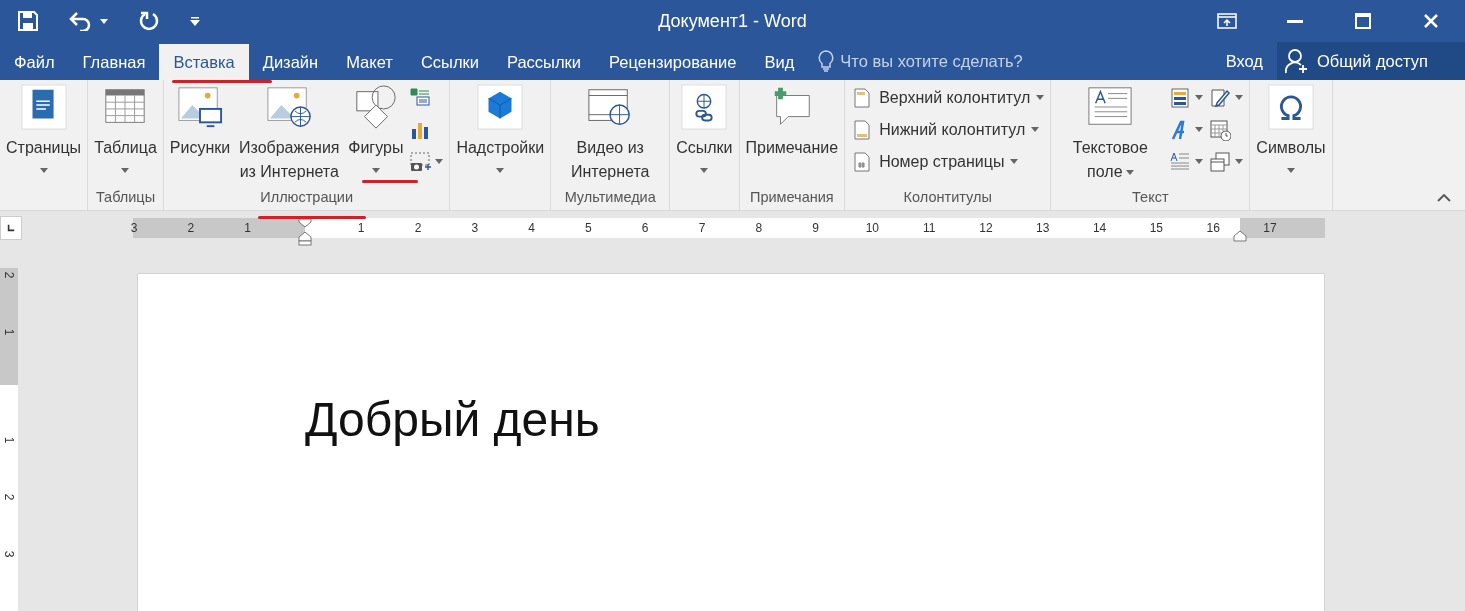 The image size is (1465, 611). What do you see at coordinates (948, 97) in the screenshot?
I see `ribbon-button: Верхний колонтитул` at bounding box center [948, 97].